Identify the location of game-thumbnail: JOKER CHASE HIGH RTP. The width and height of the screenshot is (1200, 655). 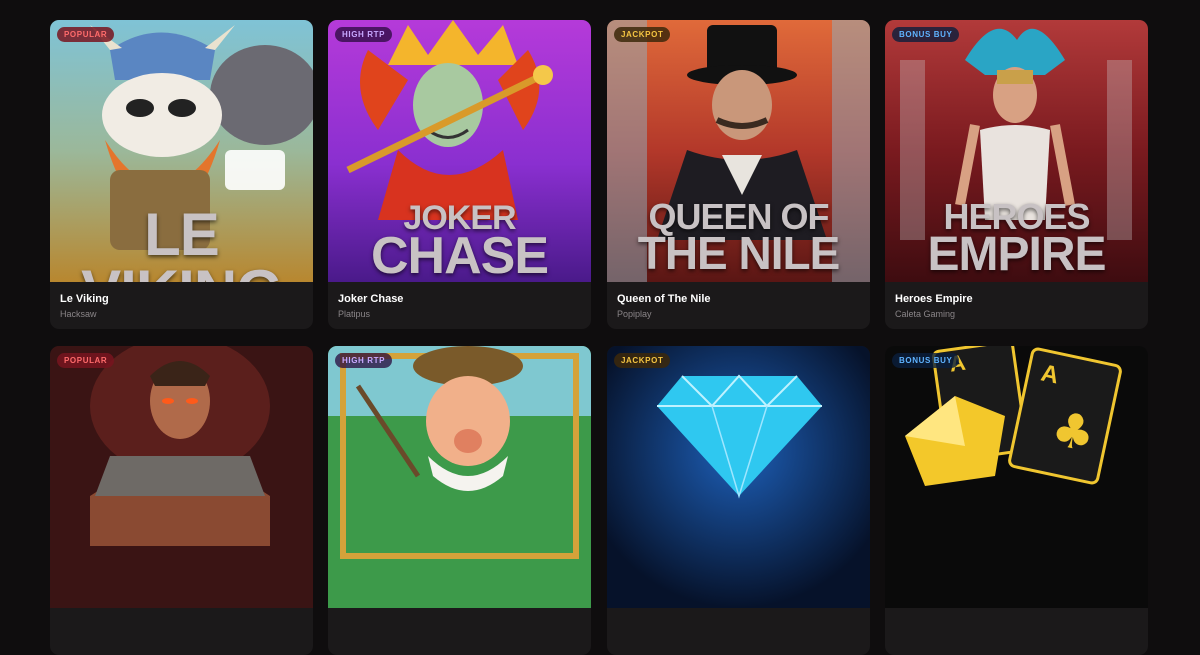
(459, 151).